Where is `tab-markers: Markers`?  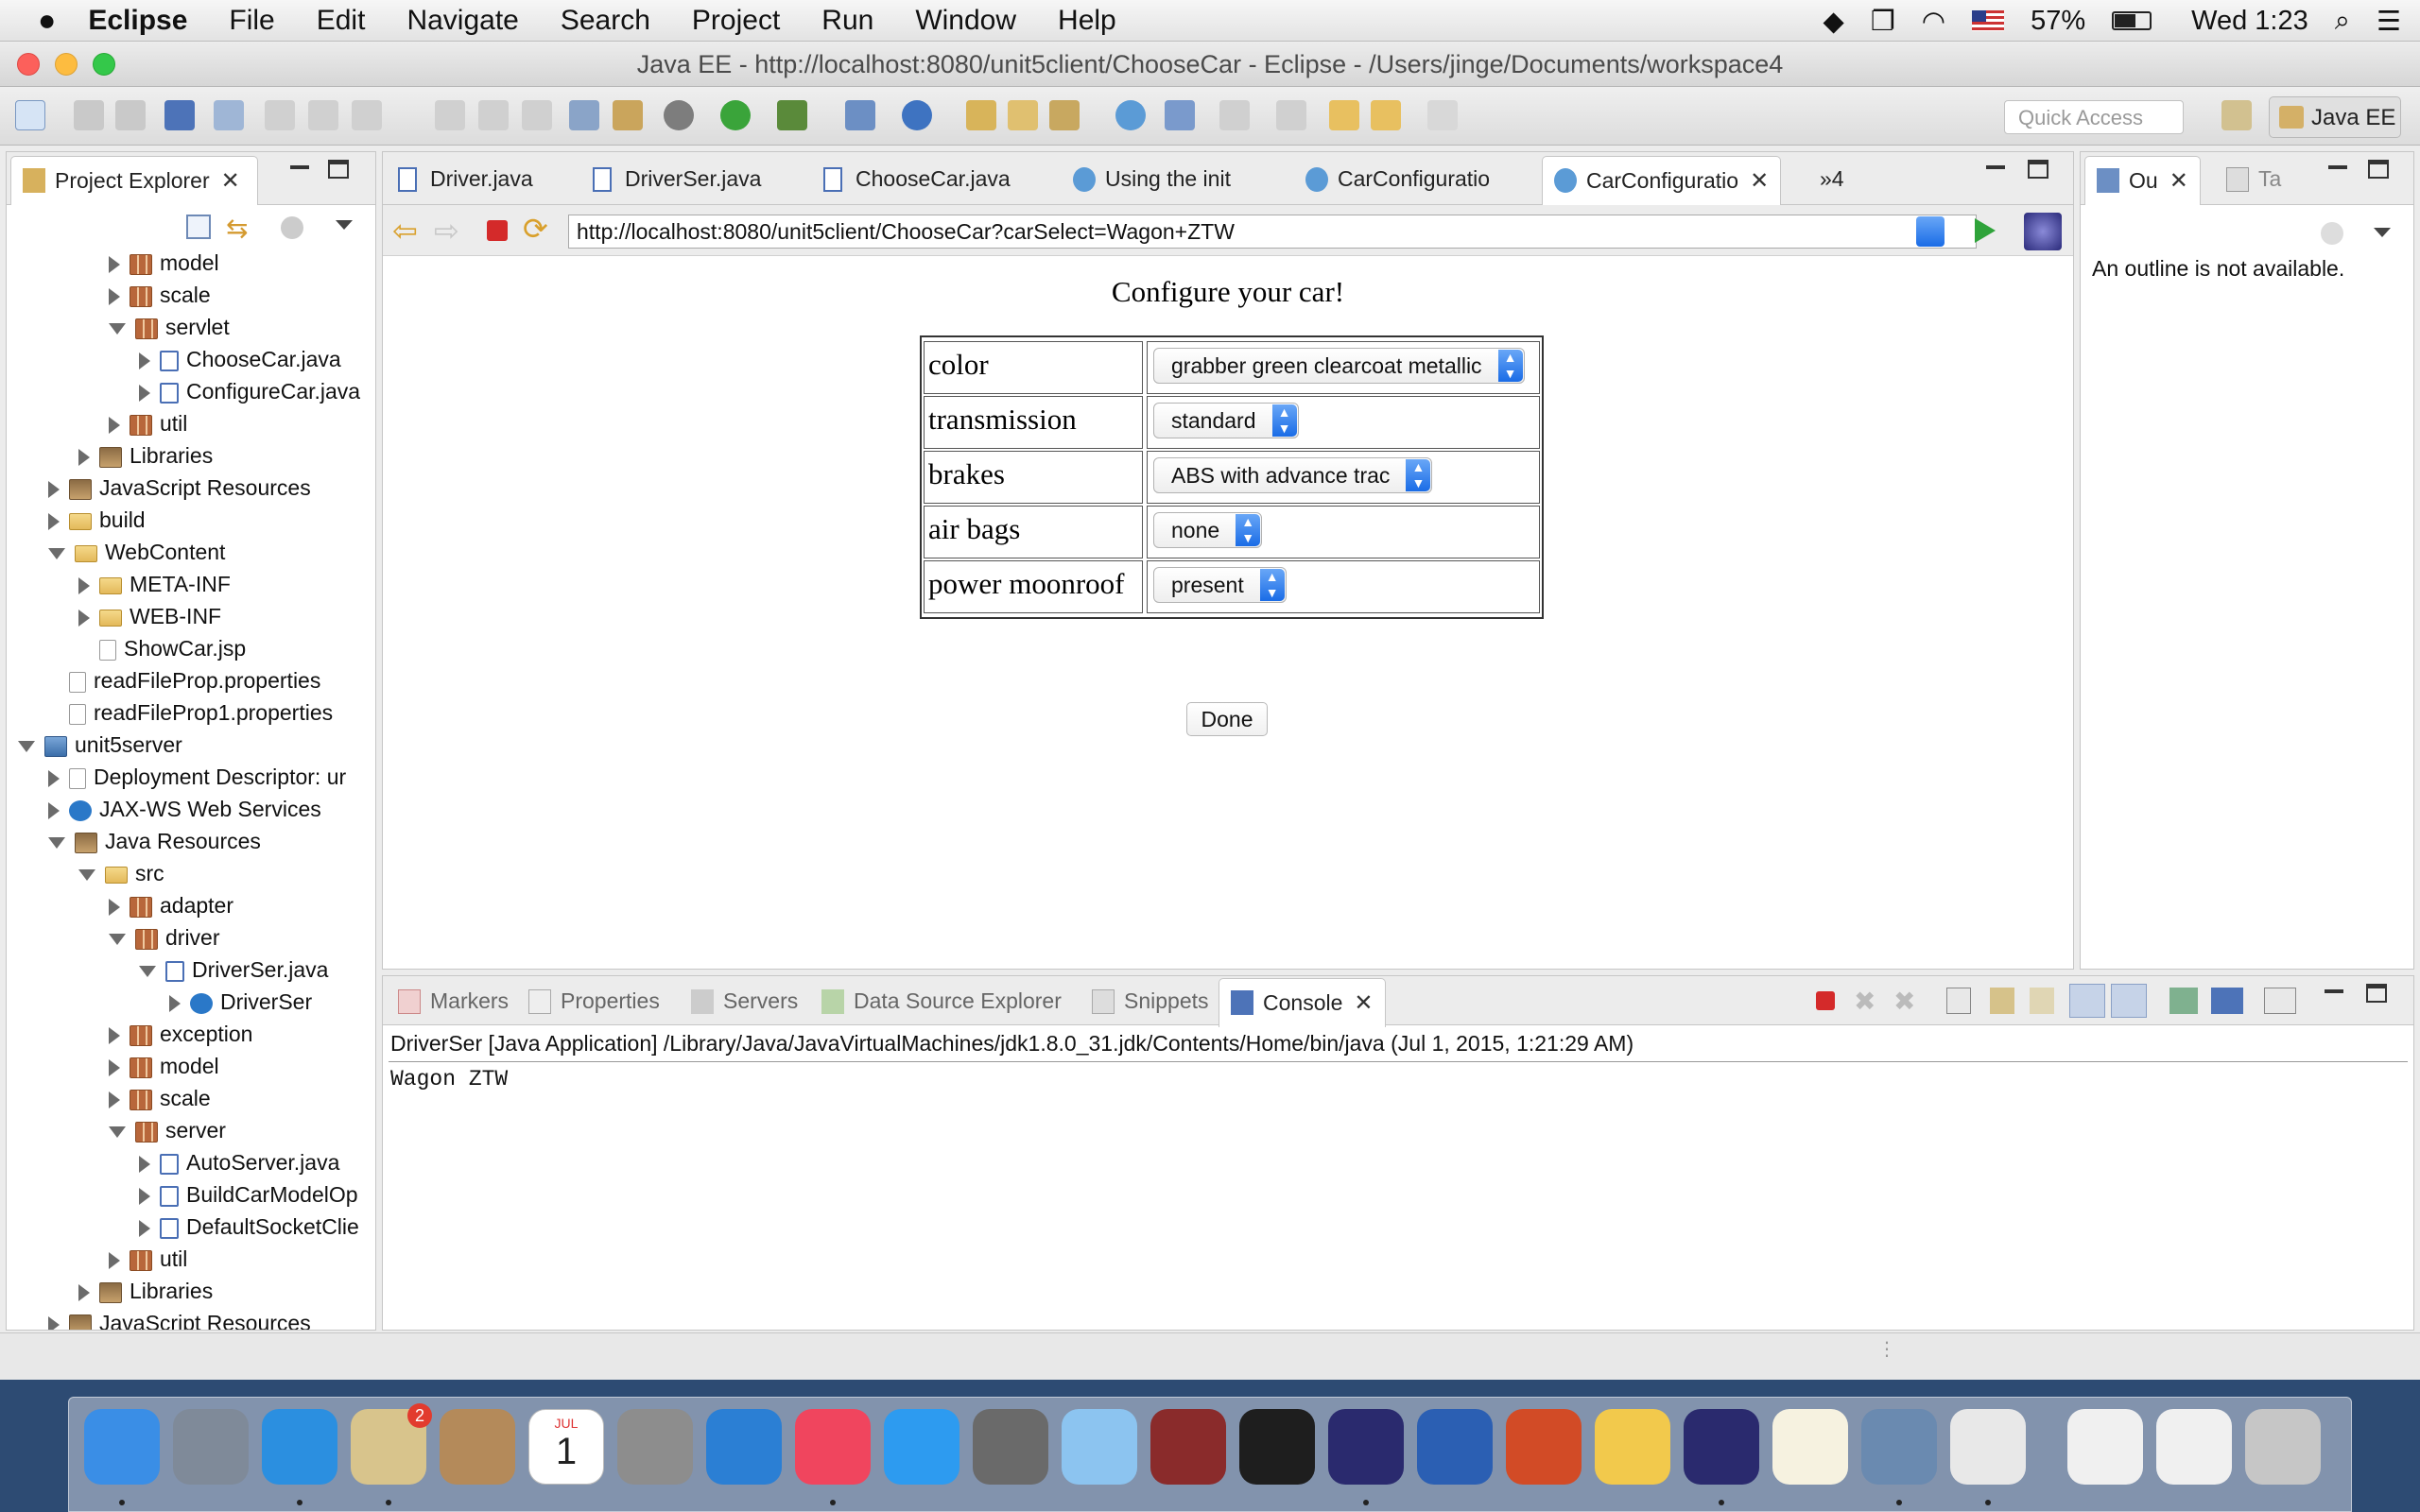
tab-markers: Markers is located at coordinates (453, 1002).